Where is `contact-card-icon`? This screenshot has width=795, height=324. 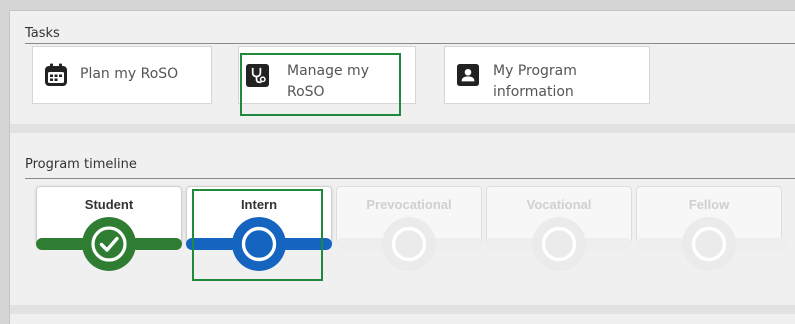 contact-card-icon is located at coordinates (468, 75).